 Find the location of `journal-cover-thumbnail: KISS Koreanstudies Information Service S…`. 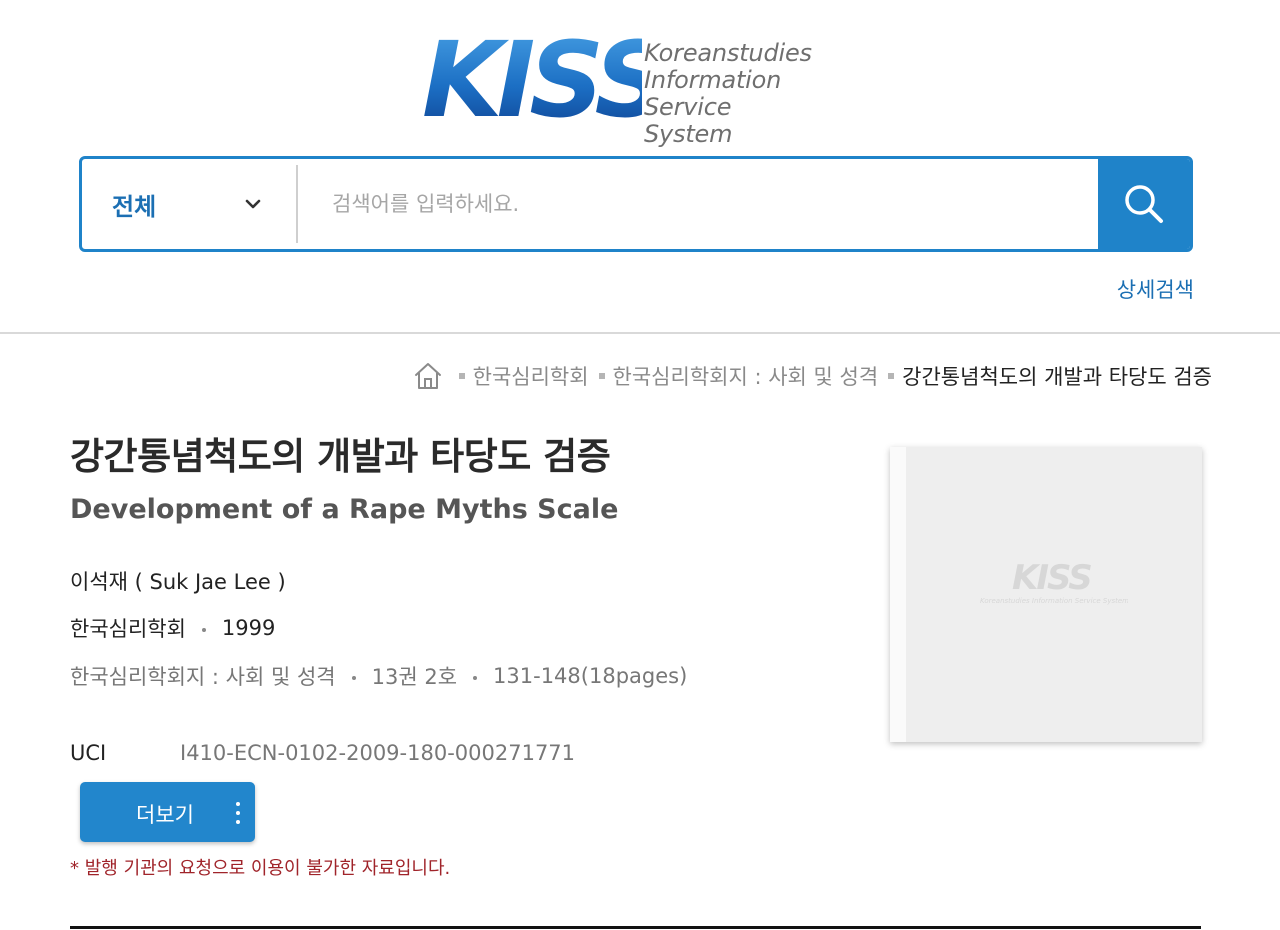

journal-cover-thumbnail: KISS Koreanstudies Information Service S… is located at coordinates (1046, 594).